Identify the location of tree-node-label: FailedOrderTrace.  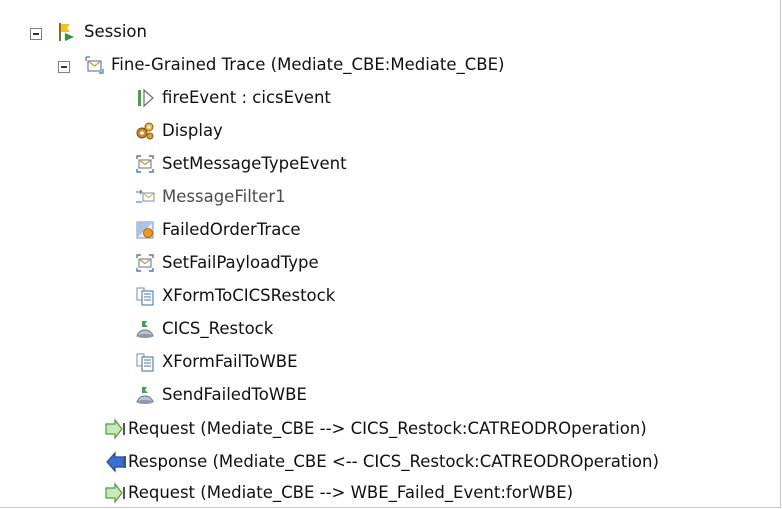
(231, 229).